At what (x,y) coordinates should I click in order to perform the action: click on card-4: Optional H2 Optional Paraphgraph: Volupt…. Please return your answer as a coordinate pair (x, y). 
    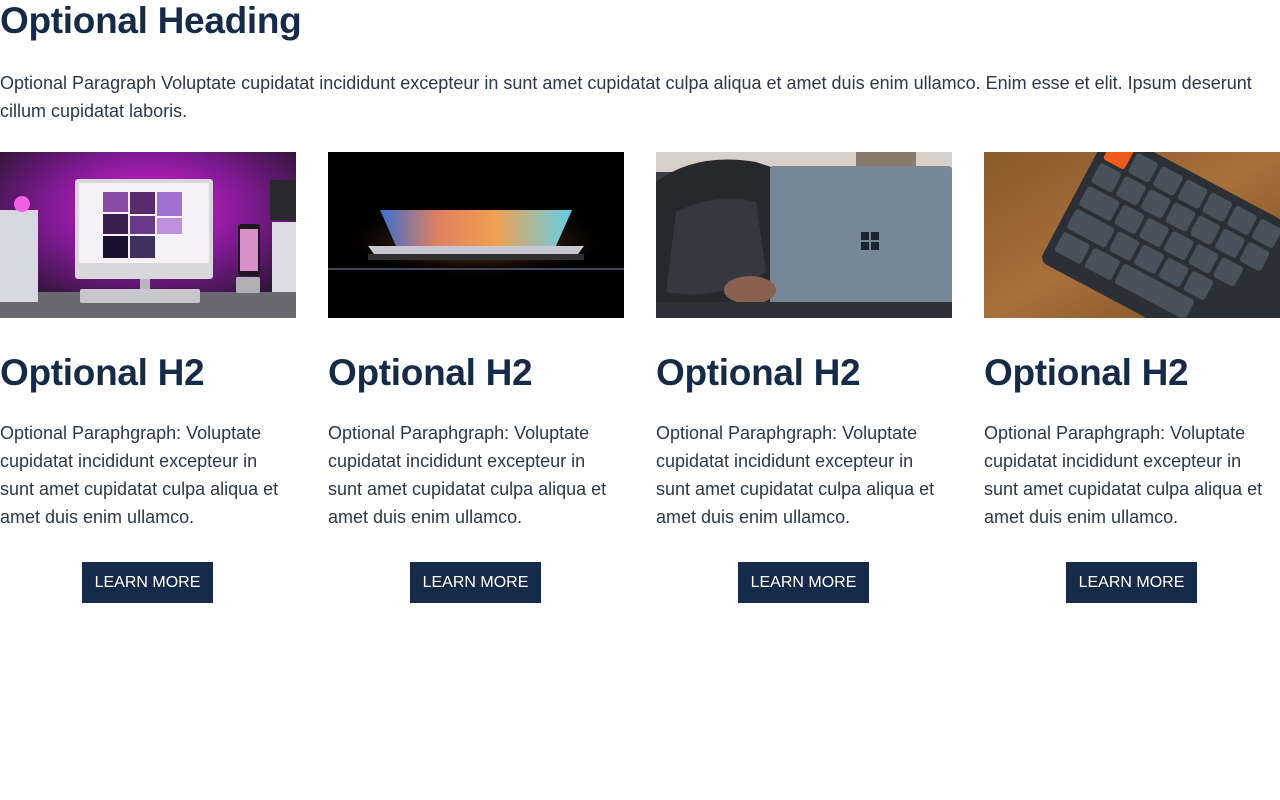
    Looking at the image, I should click on (1132, 382).